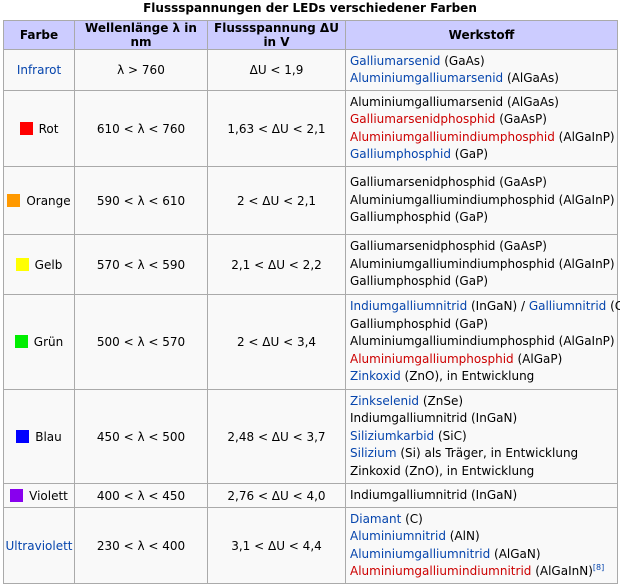 The height and width of the screenshot is (585, 620). I want to click on material-link: Aluminiumgalliumphosphid, so click(432, 359).